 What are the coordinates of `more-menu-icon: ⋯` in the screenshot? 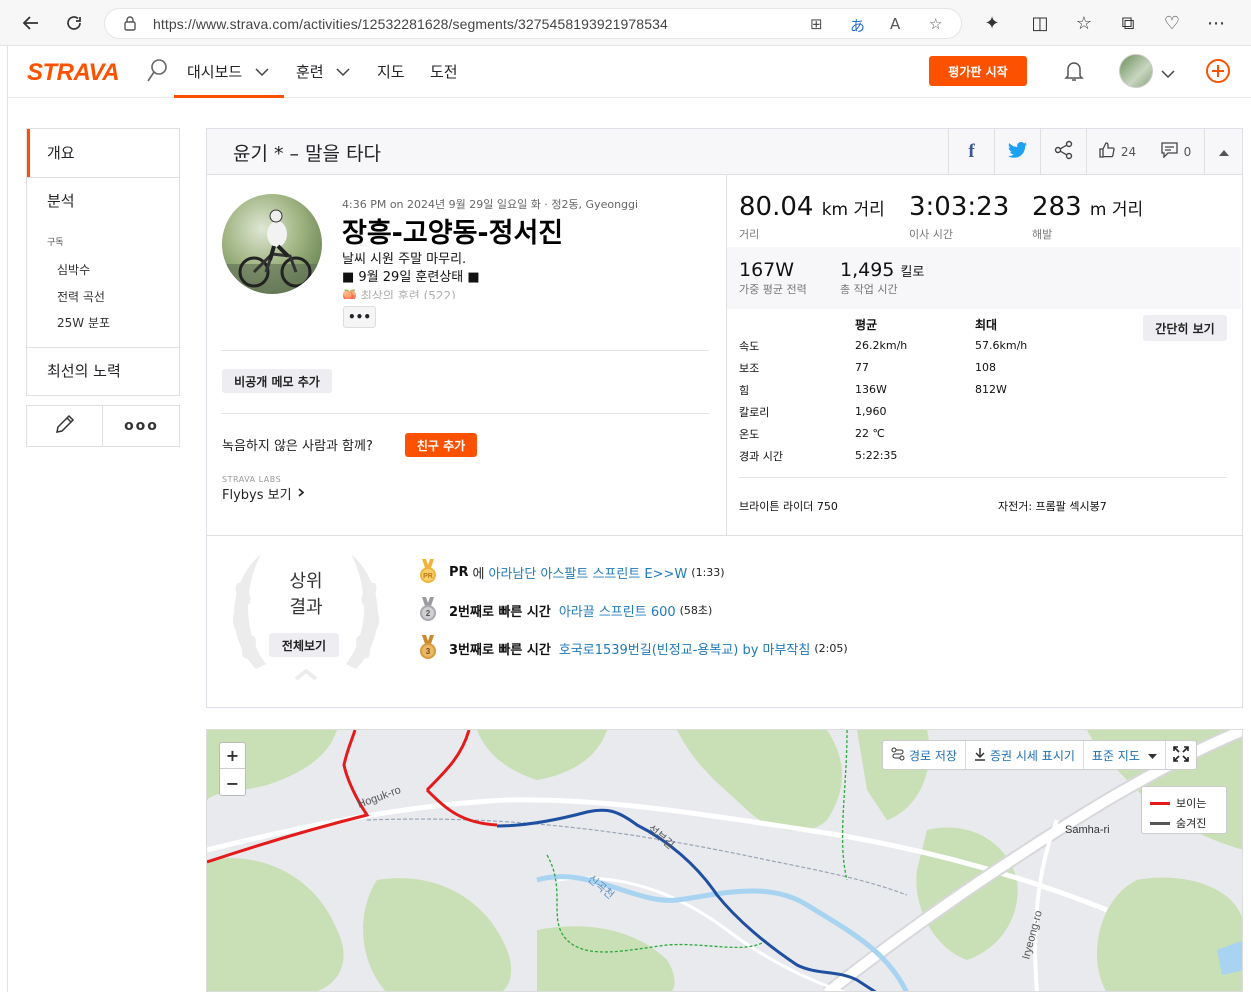 It's located at (1216, 23).